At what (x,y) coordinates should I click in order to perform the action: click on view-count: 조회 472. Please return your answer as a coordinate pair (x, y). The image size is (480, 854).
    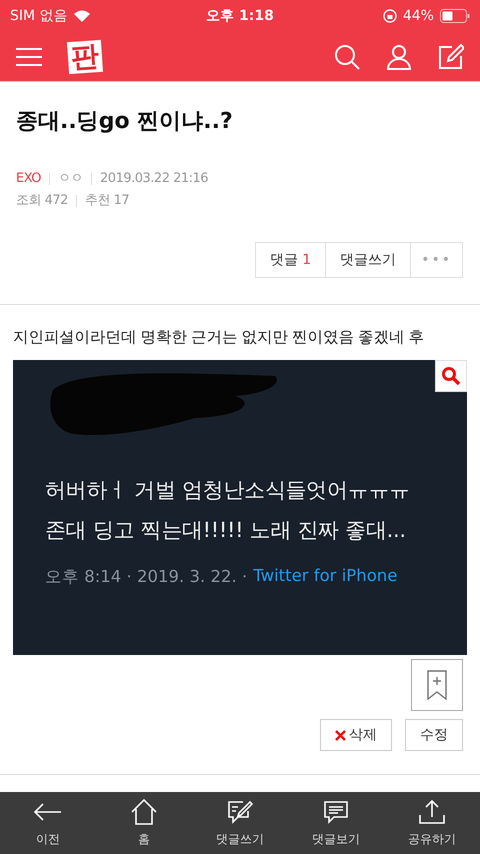
    Looking at the image, I should click on (42, 201).